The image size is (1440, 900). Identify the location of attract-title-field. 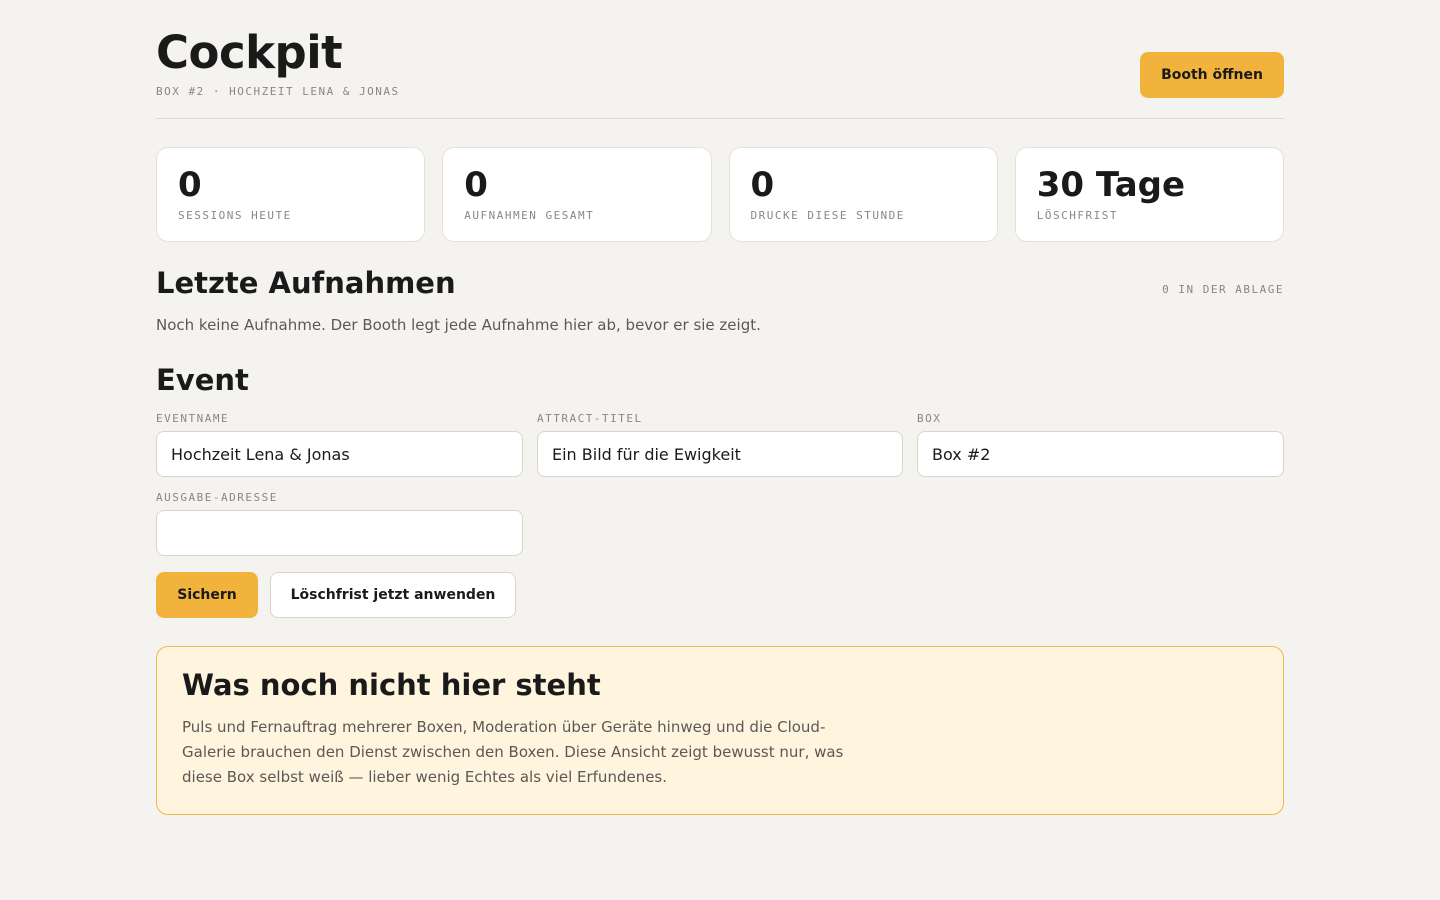
(720, 454).